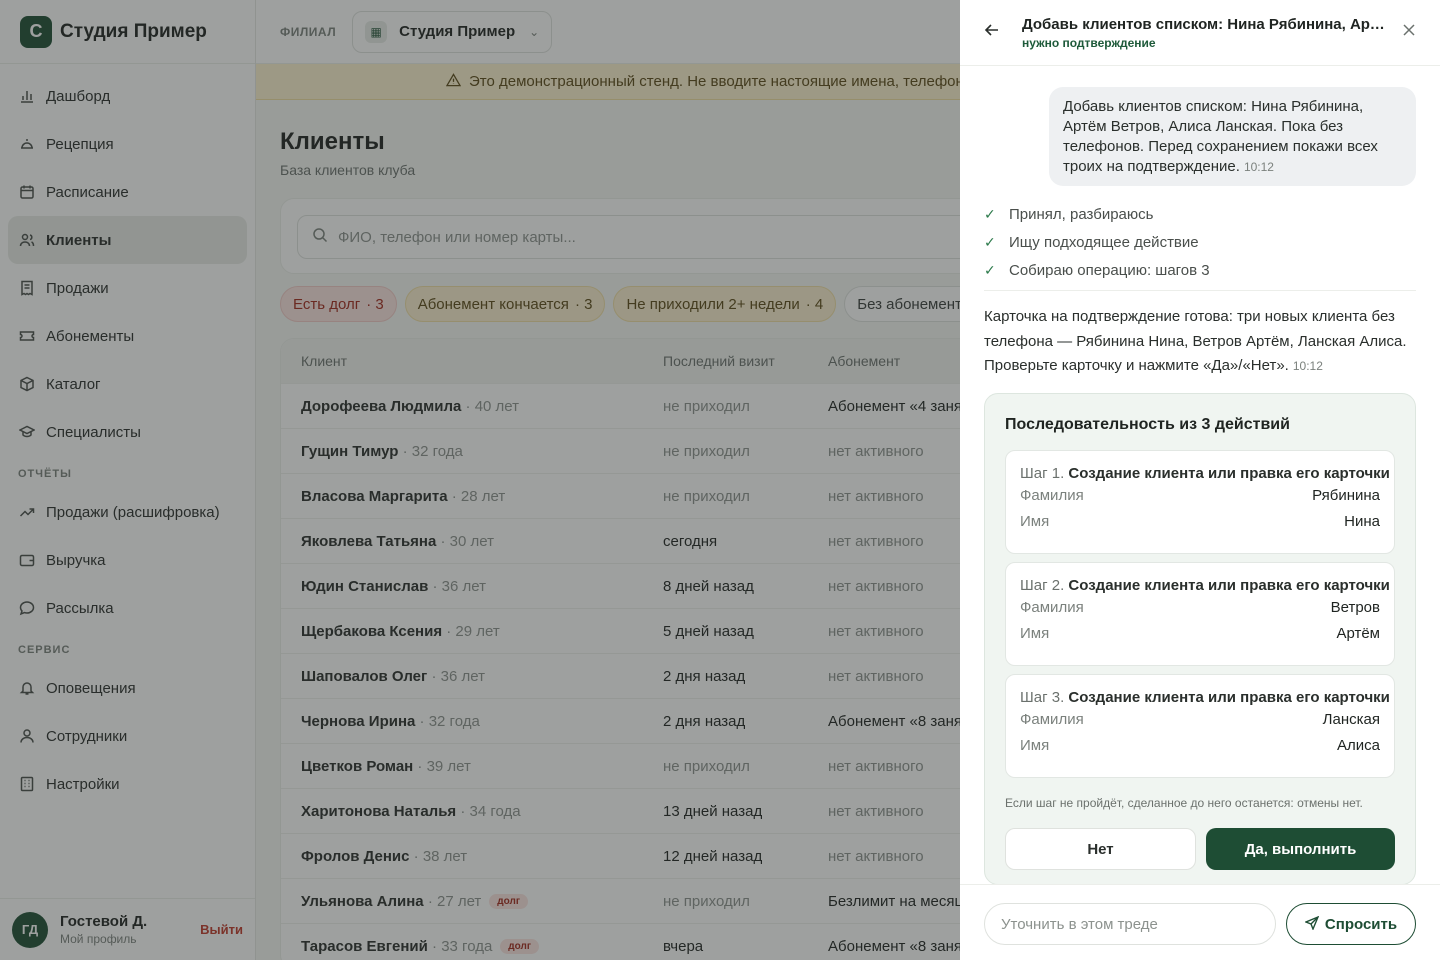  I want to click on progress-step-text: Принял, разбираюсь, so click(1081, 214).